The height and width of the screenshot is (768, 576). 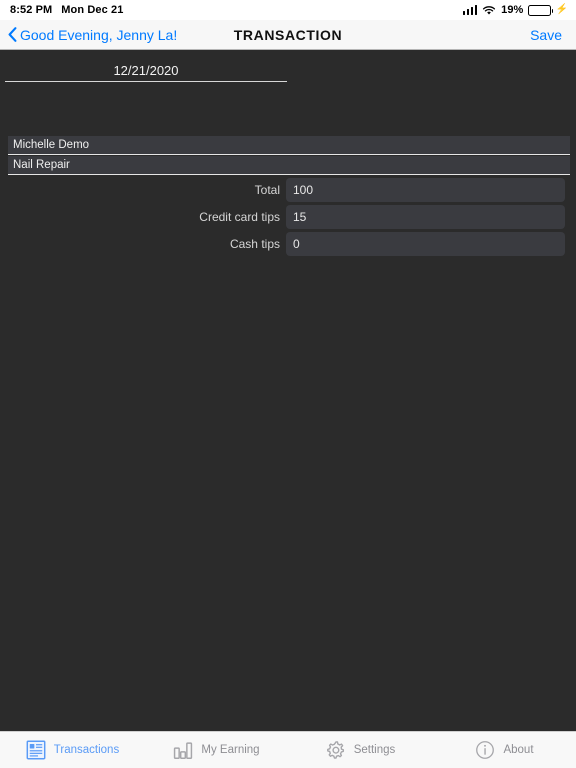 I want to click on credit-card-tips-label: Credit card tips, so click(x=239, y=217).